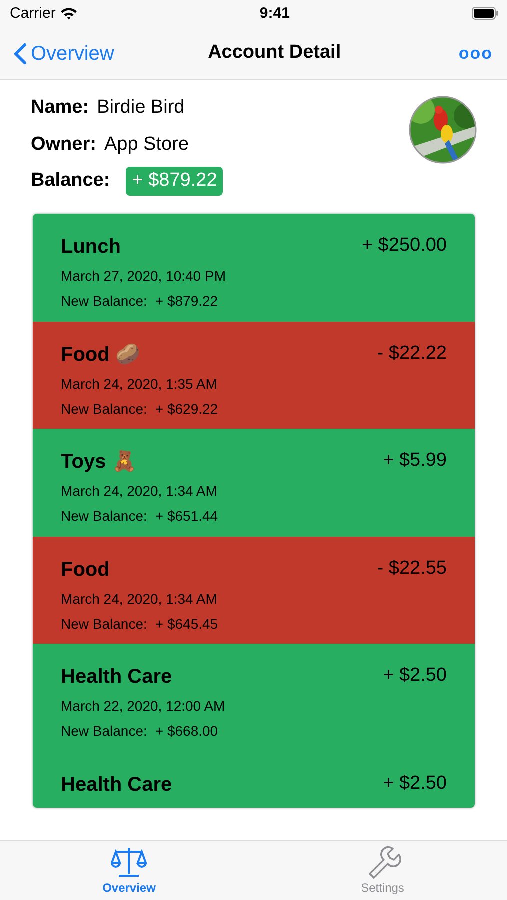  What do you see at coordinates (412, 568) in the screenshot?
I see `transaction-amount: - $22.55` at bounding box center [412, 568].